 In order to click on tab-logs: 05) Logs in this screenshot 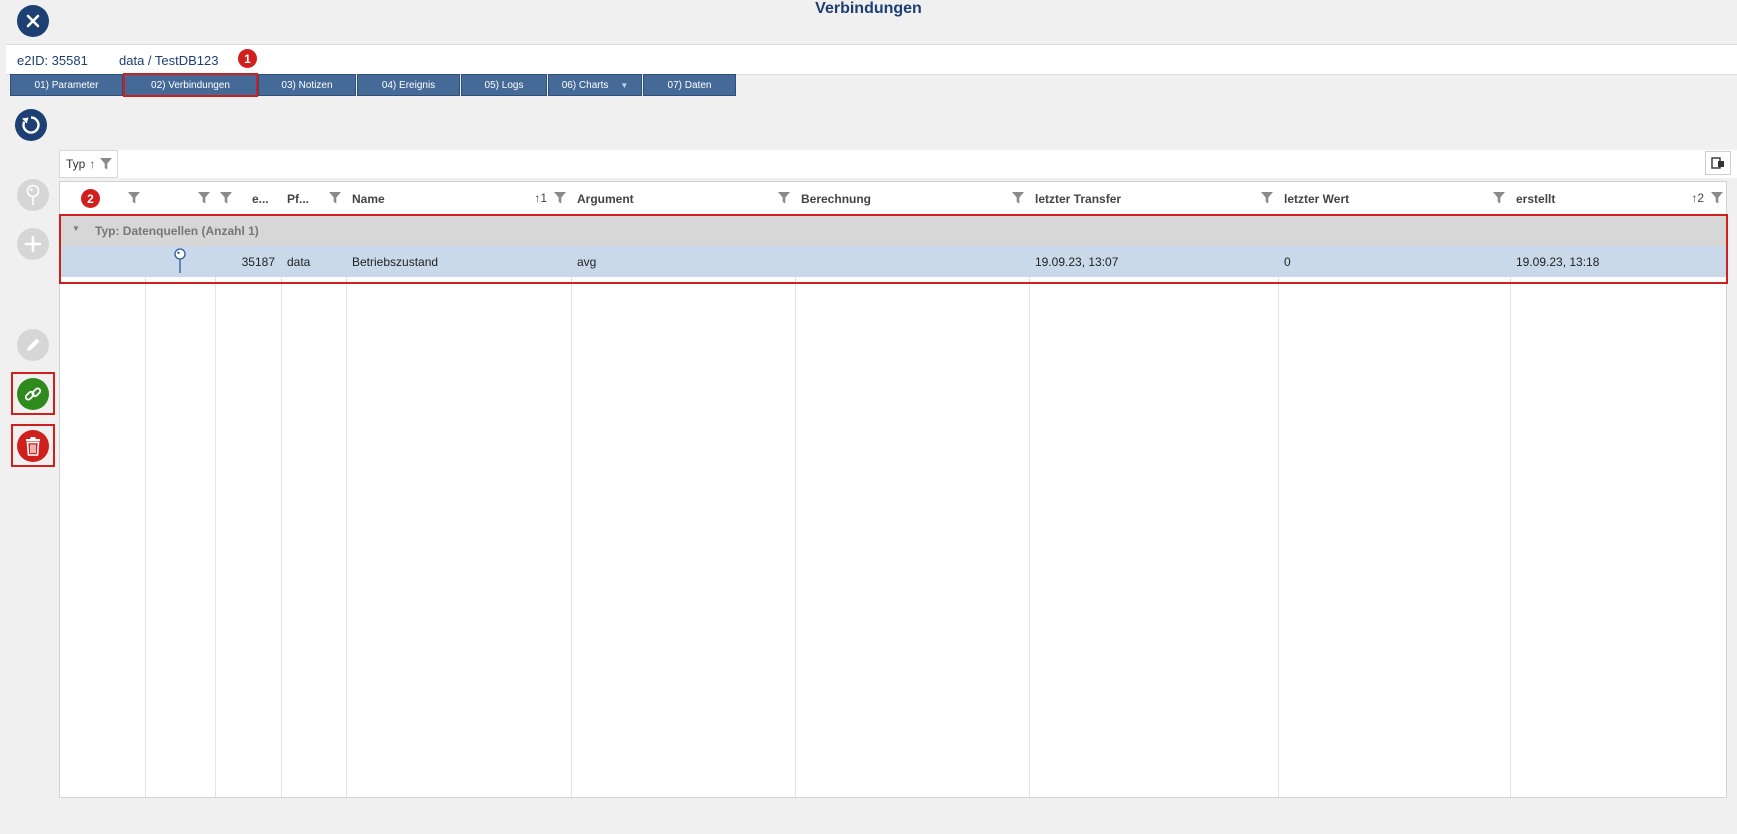, I will do `click(504, 85)`.